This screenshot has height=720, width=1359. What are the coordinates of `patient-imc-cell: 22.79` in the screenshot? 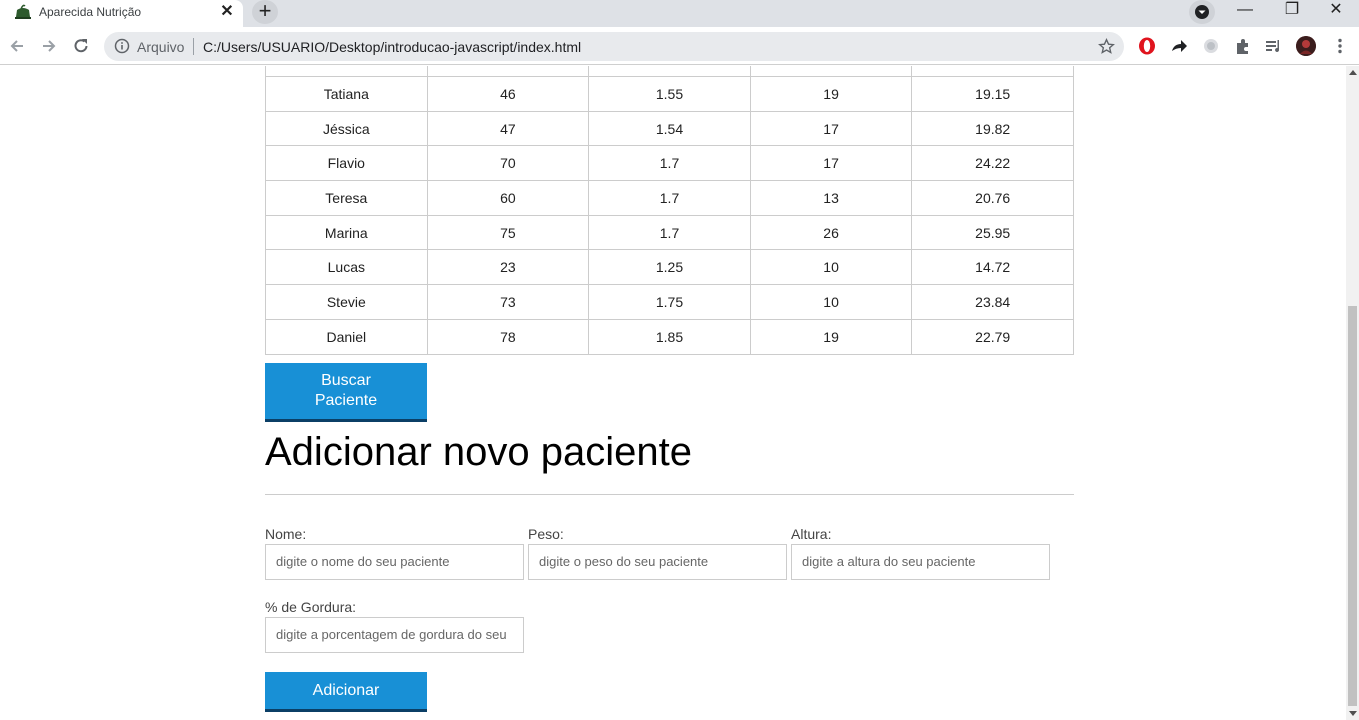 It's located at (992, 336).